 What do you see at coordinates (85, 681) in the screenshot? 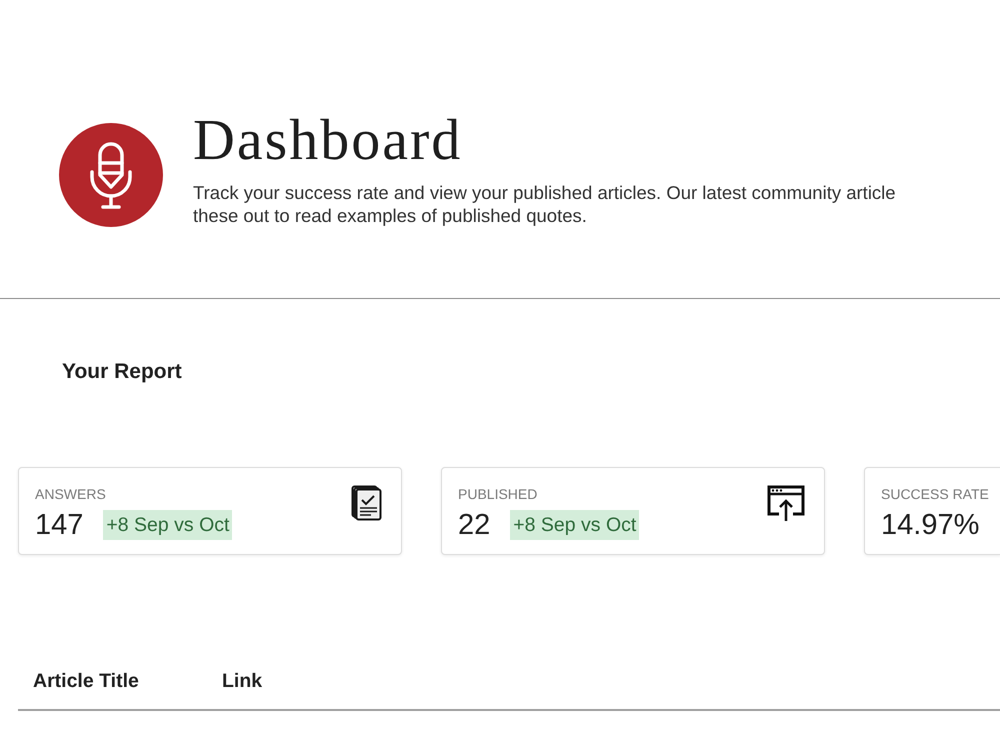
I see `column-heading: Article Title` at bounding box center [85, 681].